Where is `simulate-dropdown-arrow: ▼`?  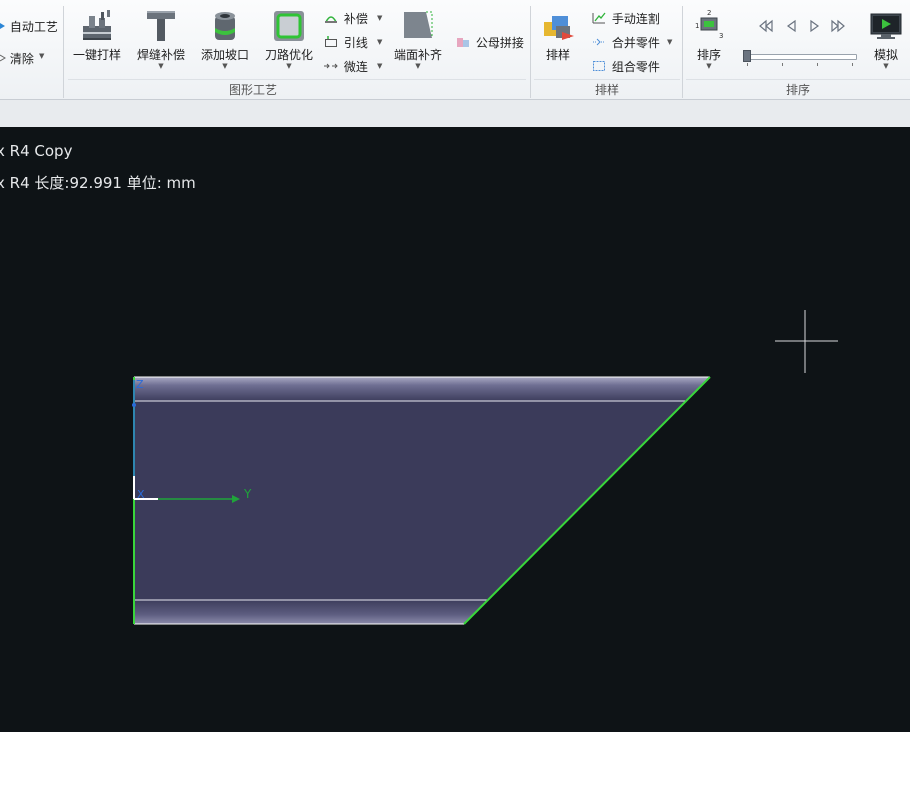
simulate-dropdown-arrow: ▼ is located at coordinates (886, 66).